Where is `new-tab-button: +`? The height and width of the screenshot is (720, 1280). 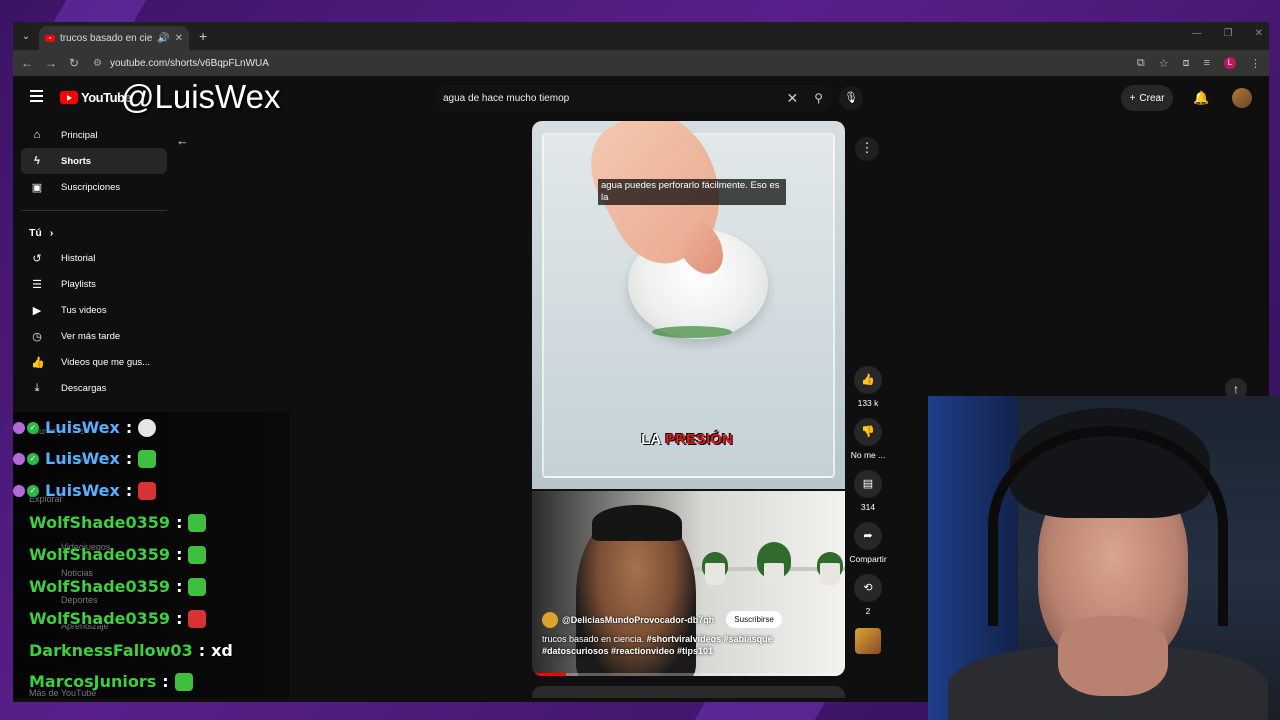
new-tab-button: + is located at coordinates (203, 36).